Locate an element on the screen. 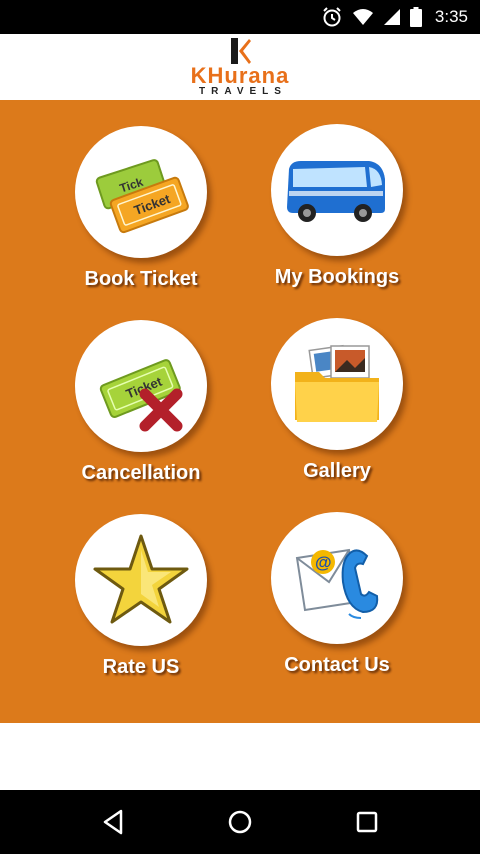 The width and height of the screenshot is (480, 854). book-ticket-tile: Tick Ticket Book Ticket is located at coordinates (141, 221).